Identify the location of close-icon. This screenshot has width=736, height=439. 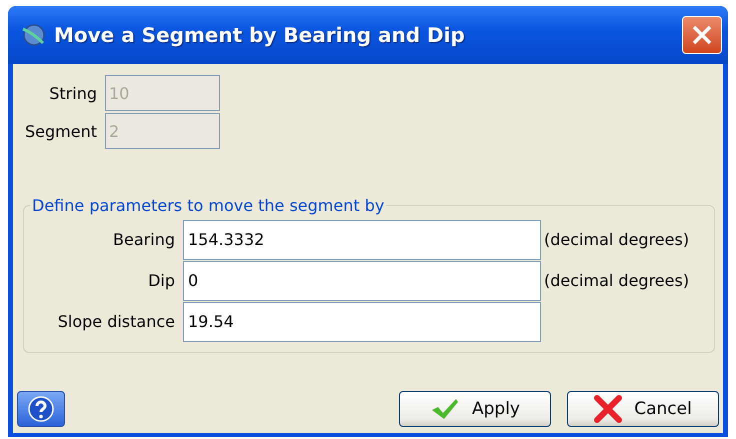
(702, 35).